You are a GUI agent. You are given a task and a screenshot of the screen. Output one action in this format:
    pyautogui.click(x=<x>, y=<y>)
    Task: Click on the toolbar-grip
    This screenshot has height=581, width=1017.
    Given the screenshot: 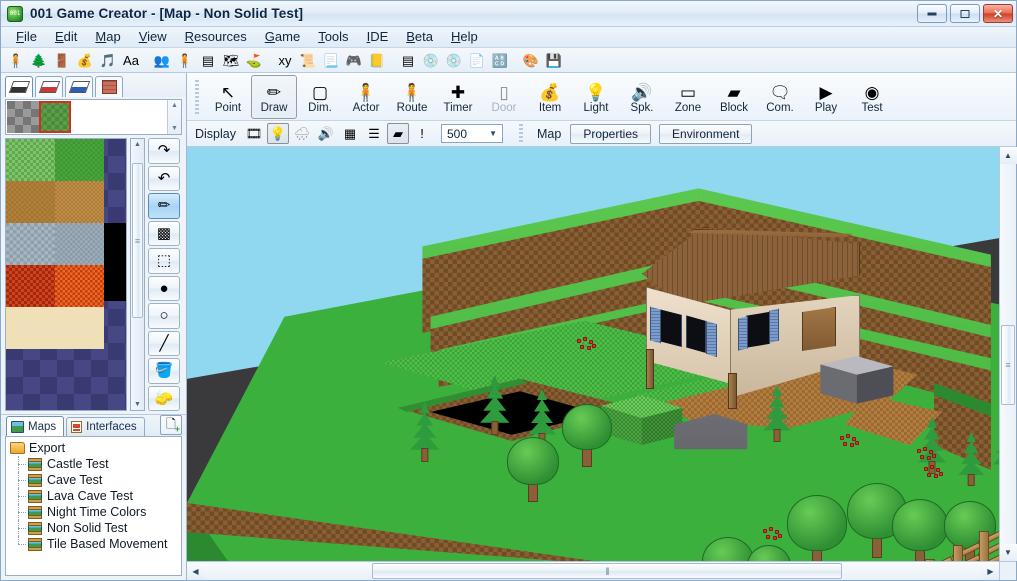 What is the action you would take?
    pyautogui.click(x=197, y=96)
    